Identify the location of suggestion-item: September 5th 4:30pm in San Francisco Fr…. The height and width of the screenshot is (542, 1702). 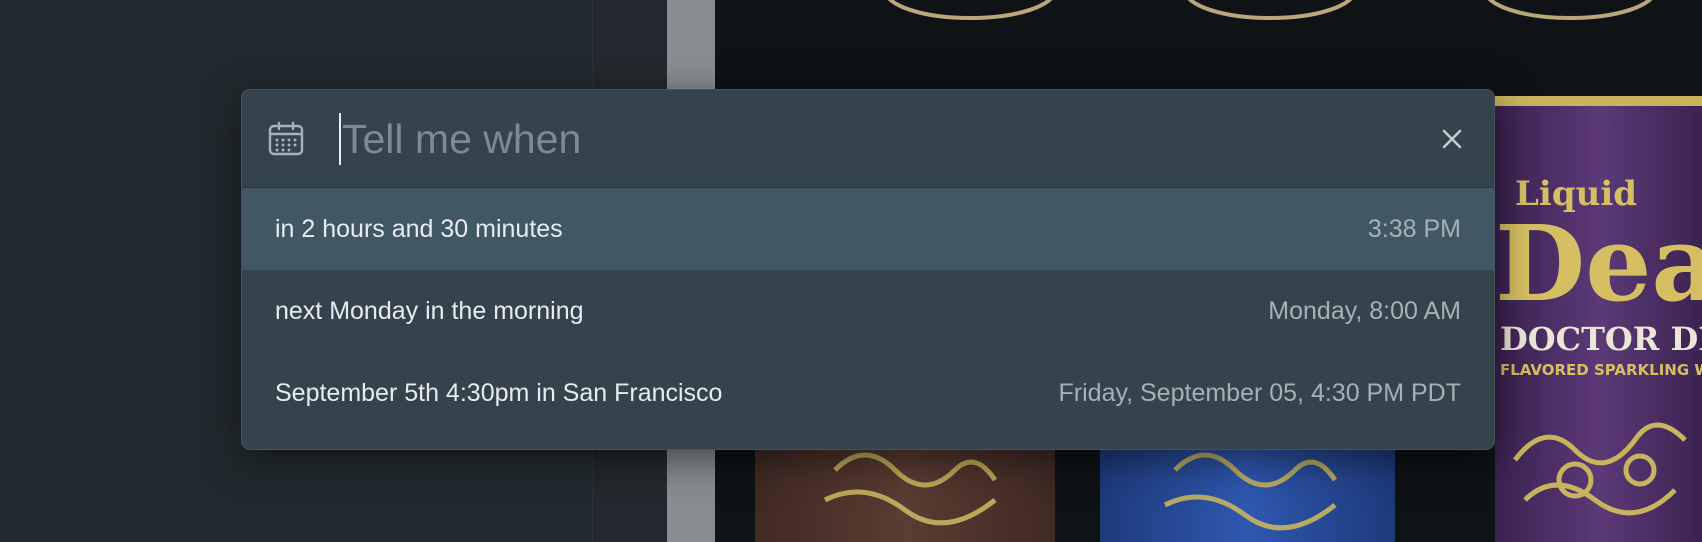
(868, 393).